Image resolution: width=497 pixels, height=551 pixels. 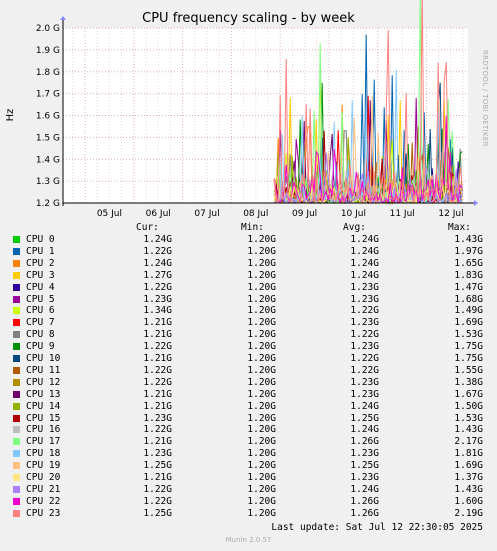 What do you see at coordinates (468, 275) in the screenshot?
I see `legend-value-max: 1.83G` at bounding box center [468, 275].